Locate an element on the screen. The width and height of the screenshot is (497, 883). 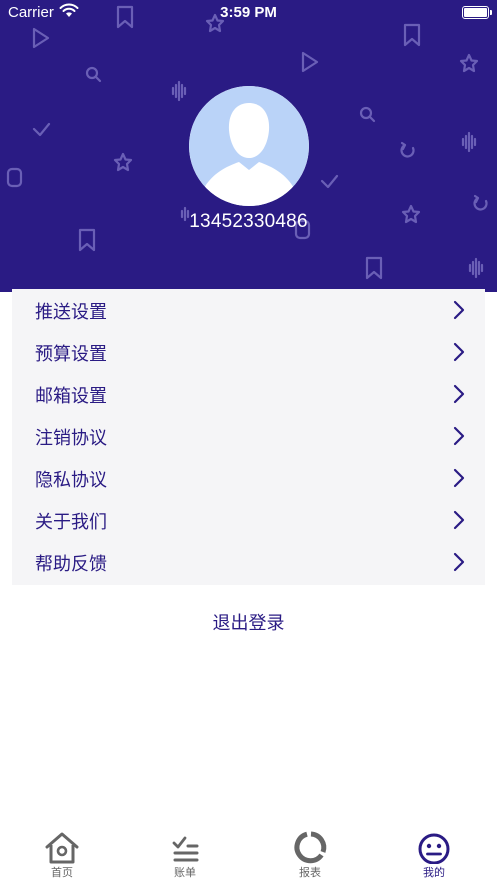
battery-icon is located at coordinates (477, 12).